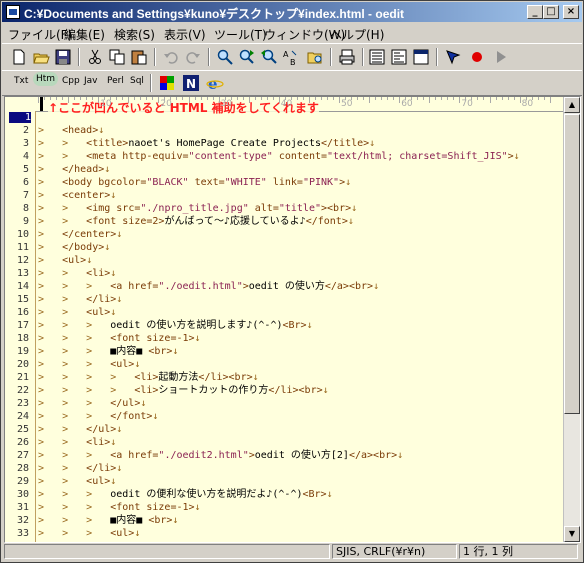  Describe the element at coordinates (19, 57) in the screenshot. I see `new-icon` at that location.